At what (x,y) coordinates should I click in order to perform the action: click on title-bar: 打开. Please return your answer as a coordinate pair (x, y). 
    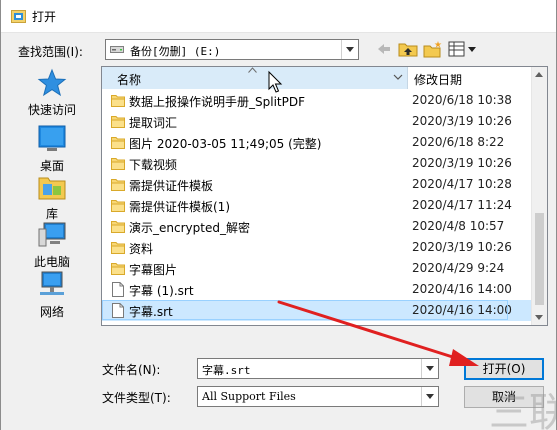
    Looking at the image, I should click on (278, 16).